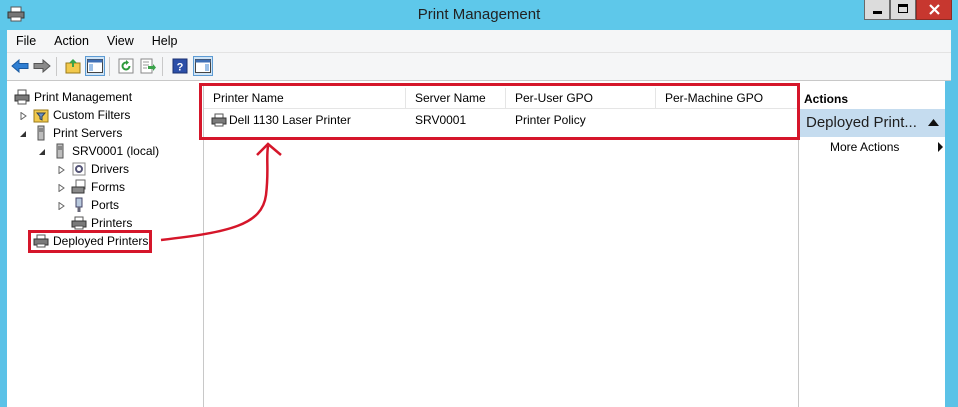  I want to click on export-list-icon, so click(148, 66).